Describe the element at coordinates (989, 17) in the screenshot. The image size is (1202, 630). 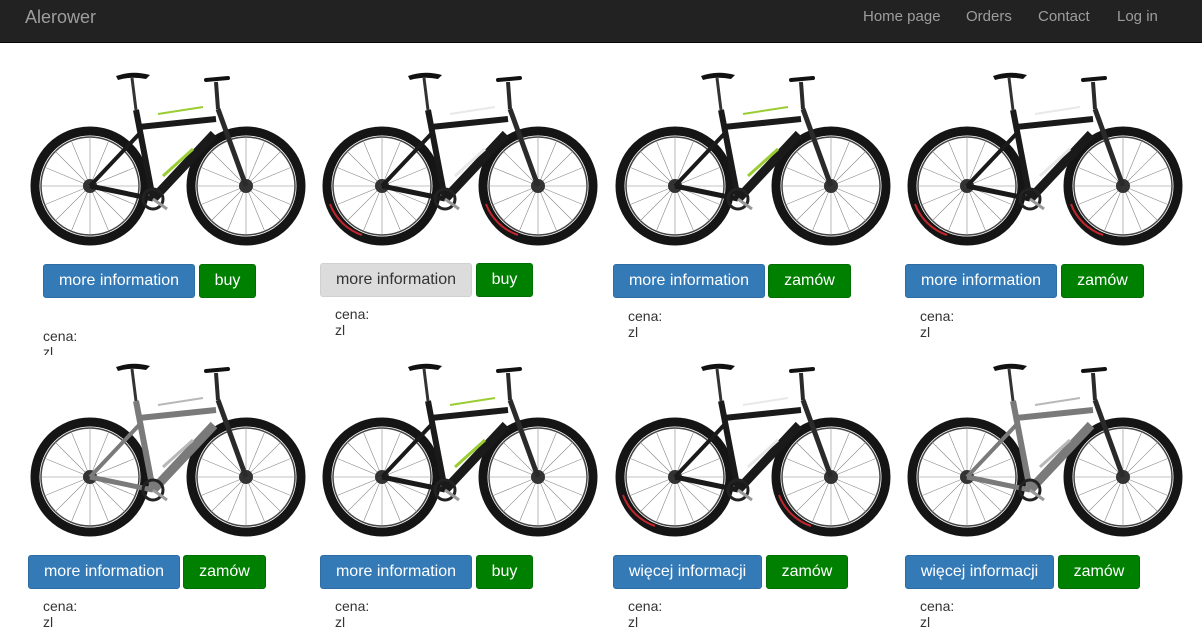
I see `nav-orders: Orders` at that location.